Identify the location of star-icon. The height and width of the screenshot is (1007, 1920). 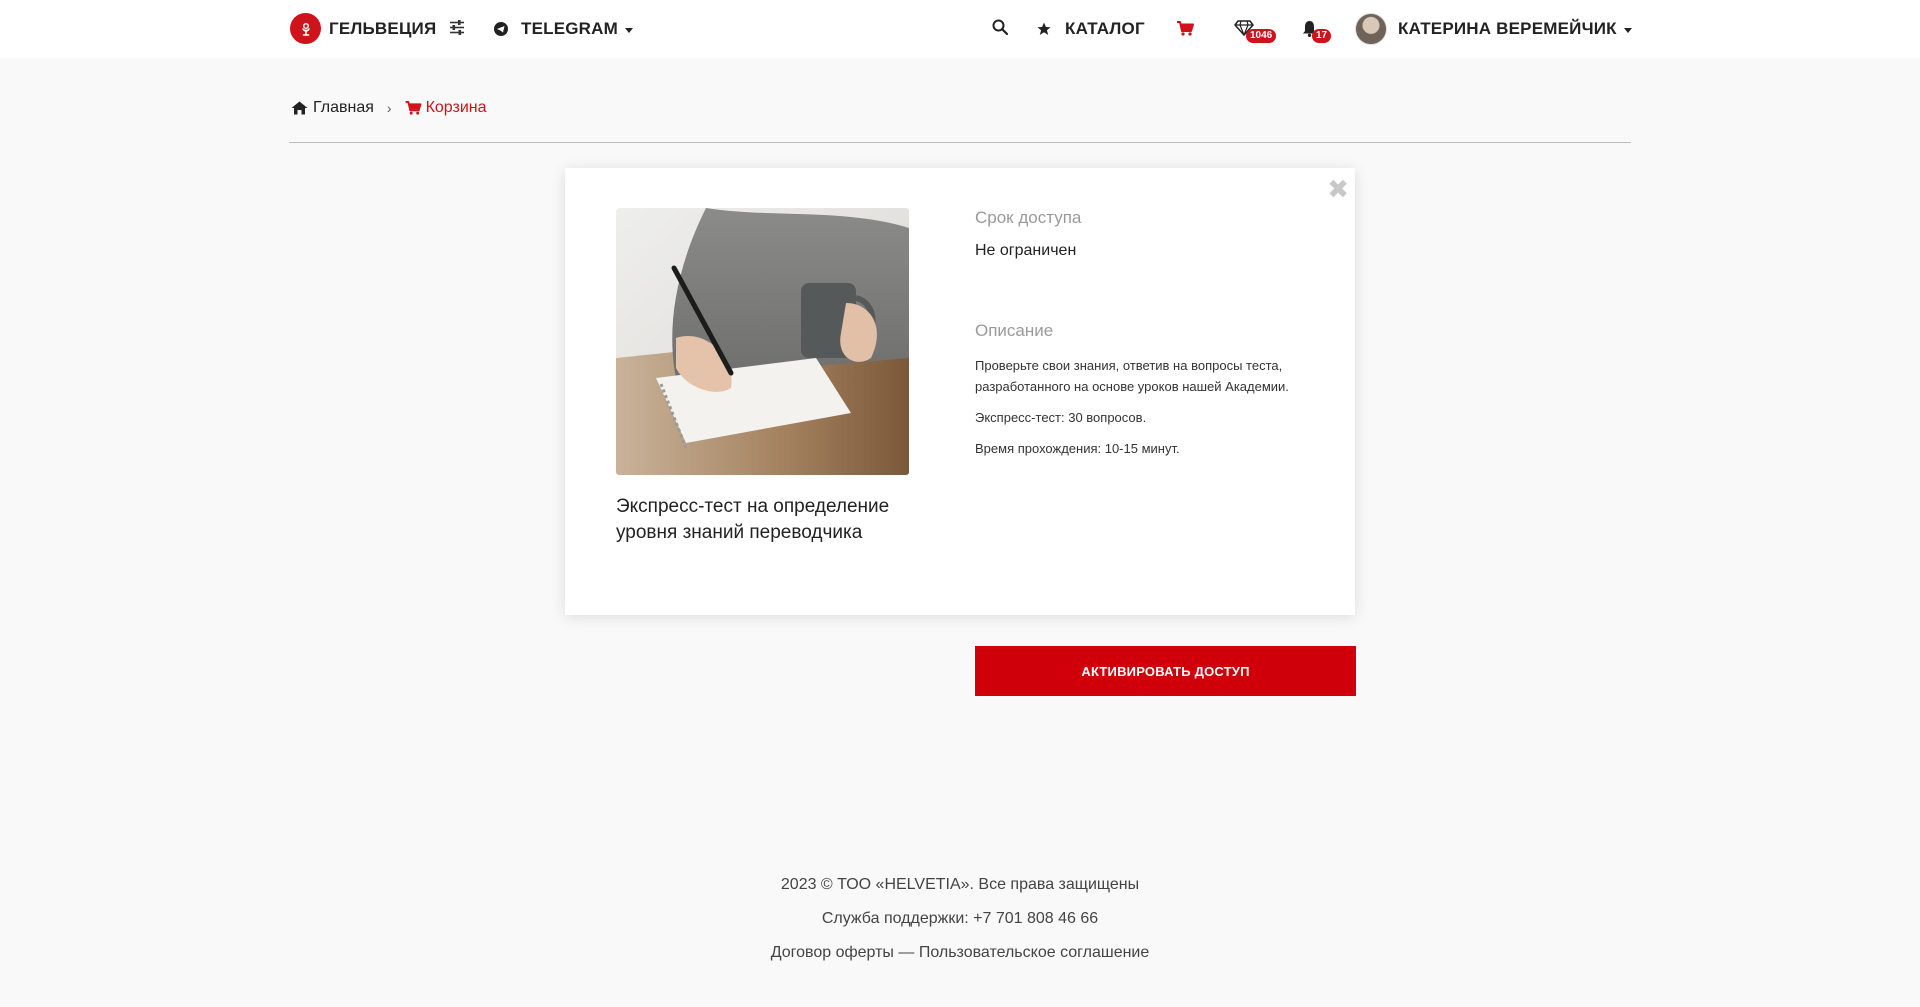
(1044, 28).